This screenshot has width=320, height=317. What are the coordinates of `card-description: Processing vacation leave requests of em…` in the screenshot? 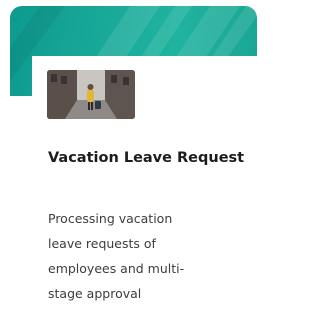 It's located at (116, 256).